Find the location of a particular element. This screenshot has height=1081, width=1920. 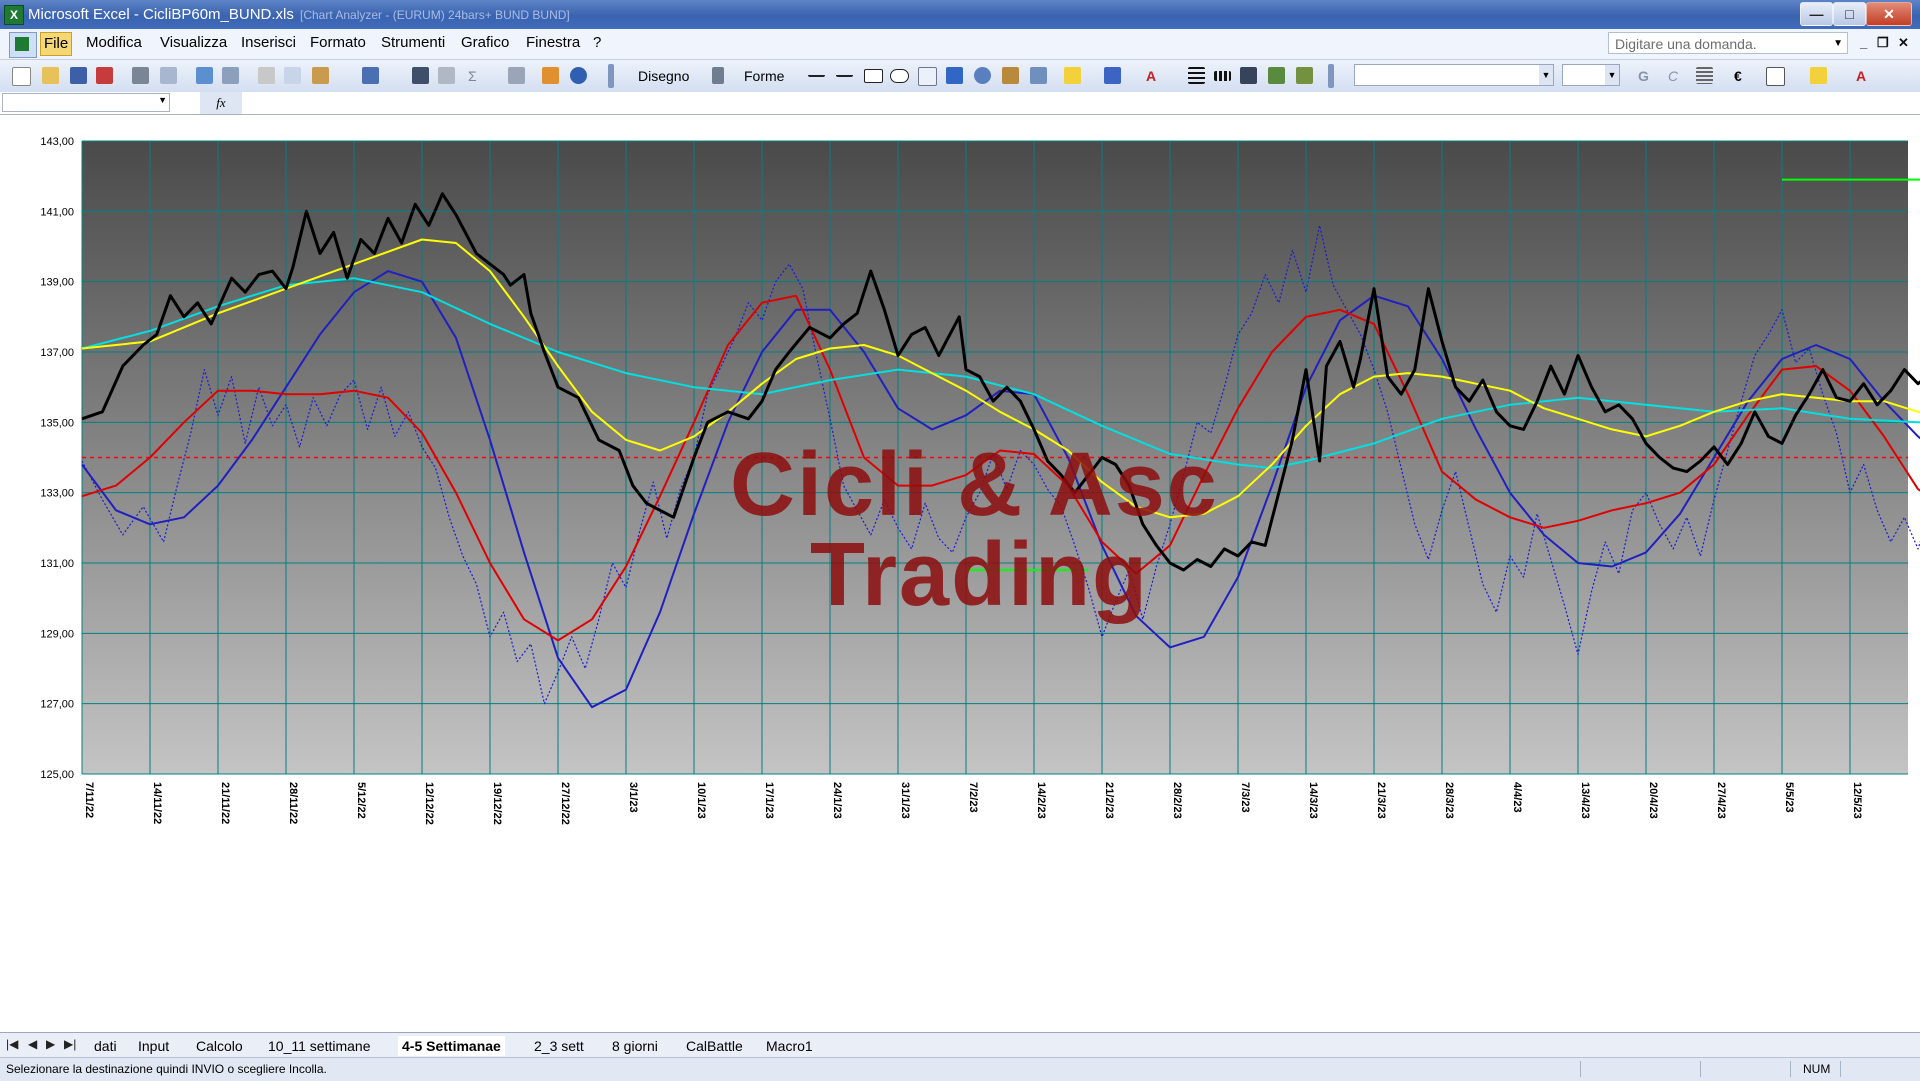

rectangle-icon is located at coordinates (873, 76).